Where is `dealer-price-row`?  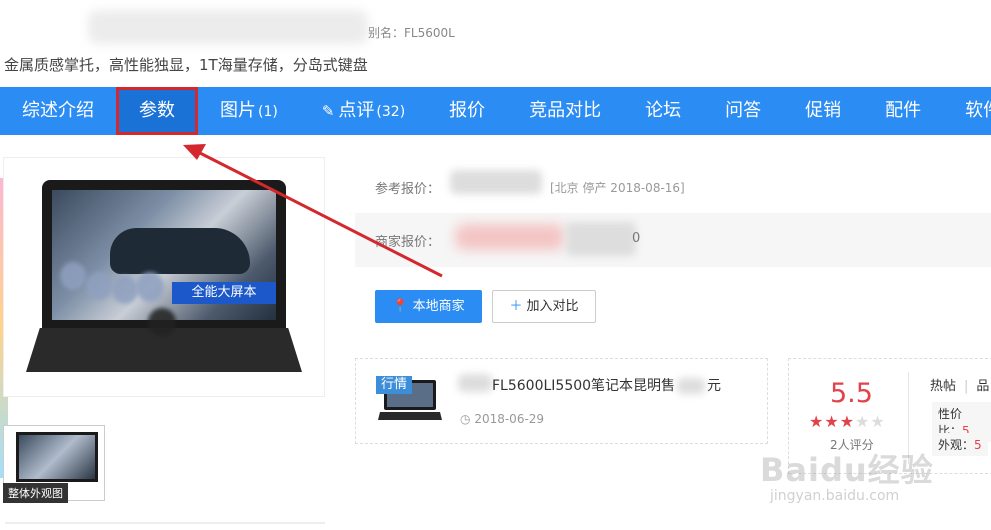 dealer-price-row is located at coordinates (673, 240).